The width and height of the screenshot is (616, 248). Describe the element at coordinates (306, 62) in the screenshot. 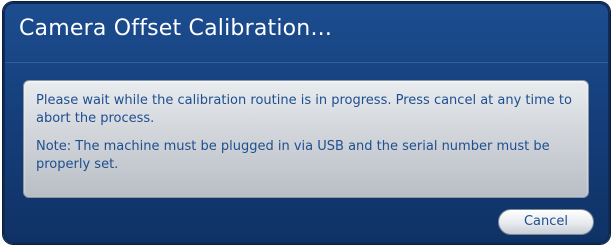

I see `title-divider` at that location.